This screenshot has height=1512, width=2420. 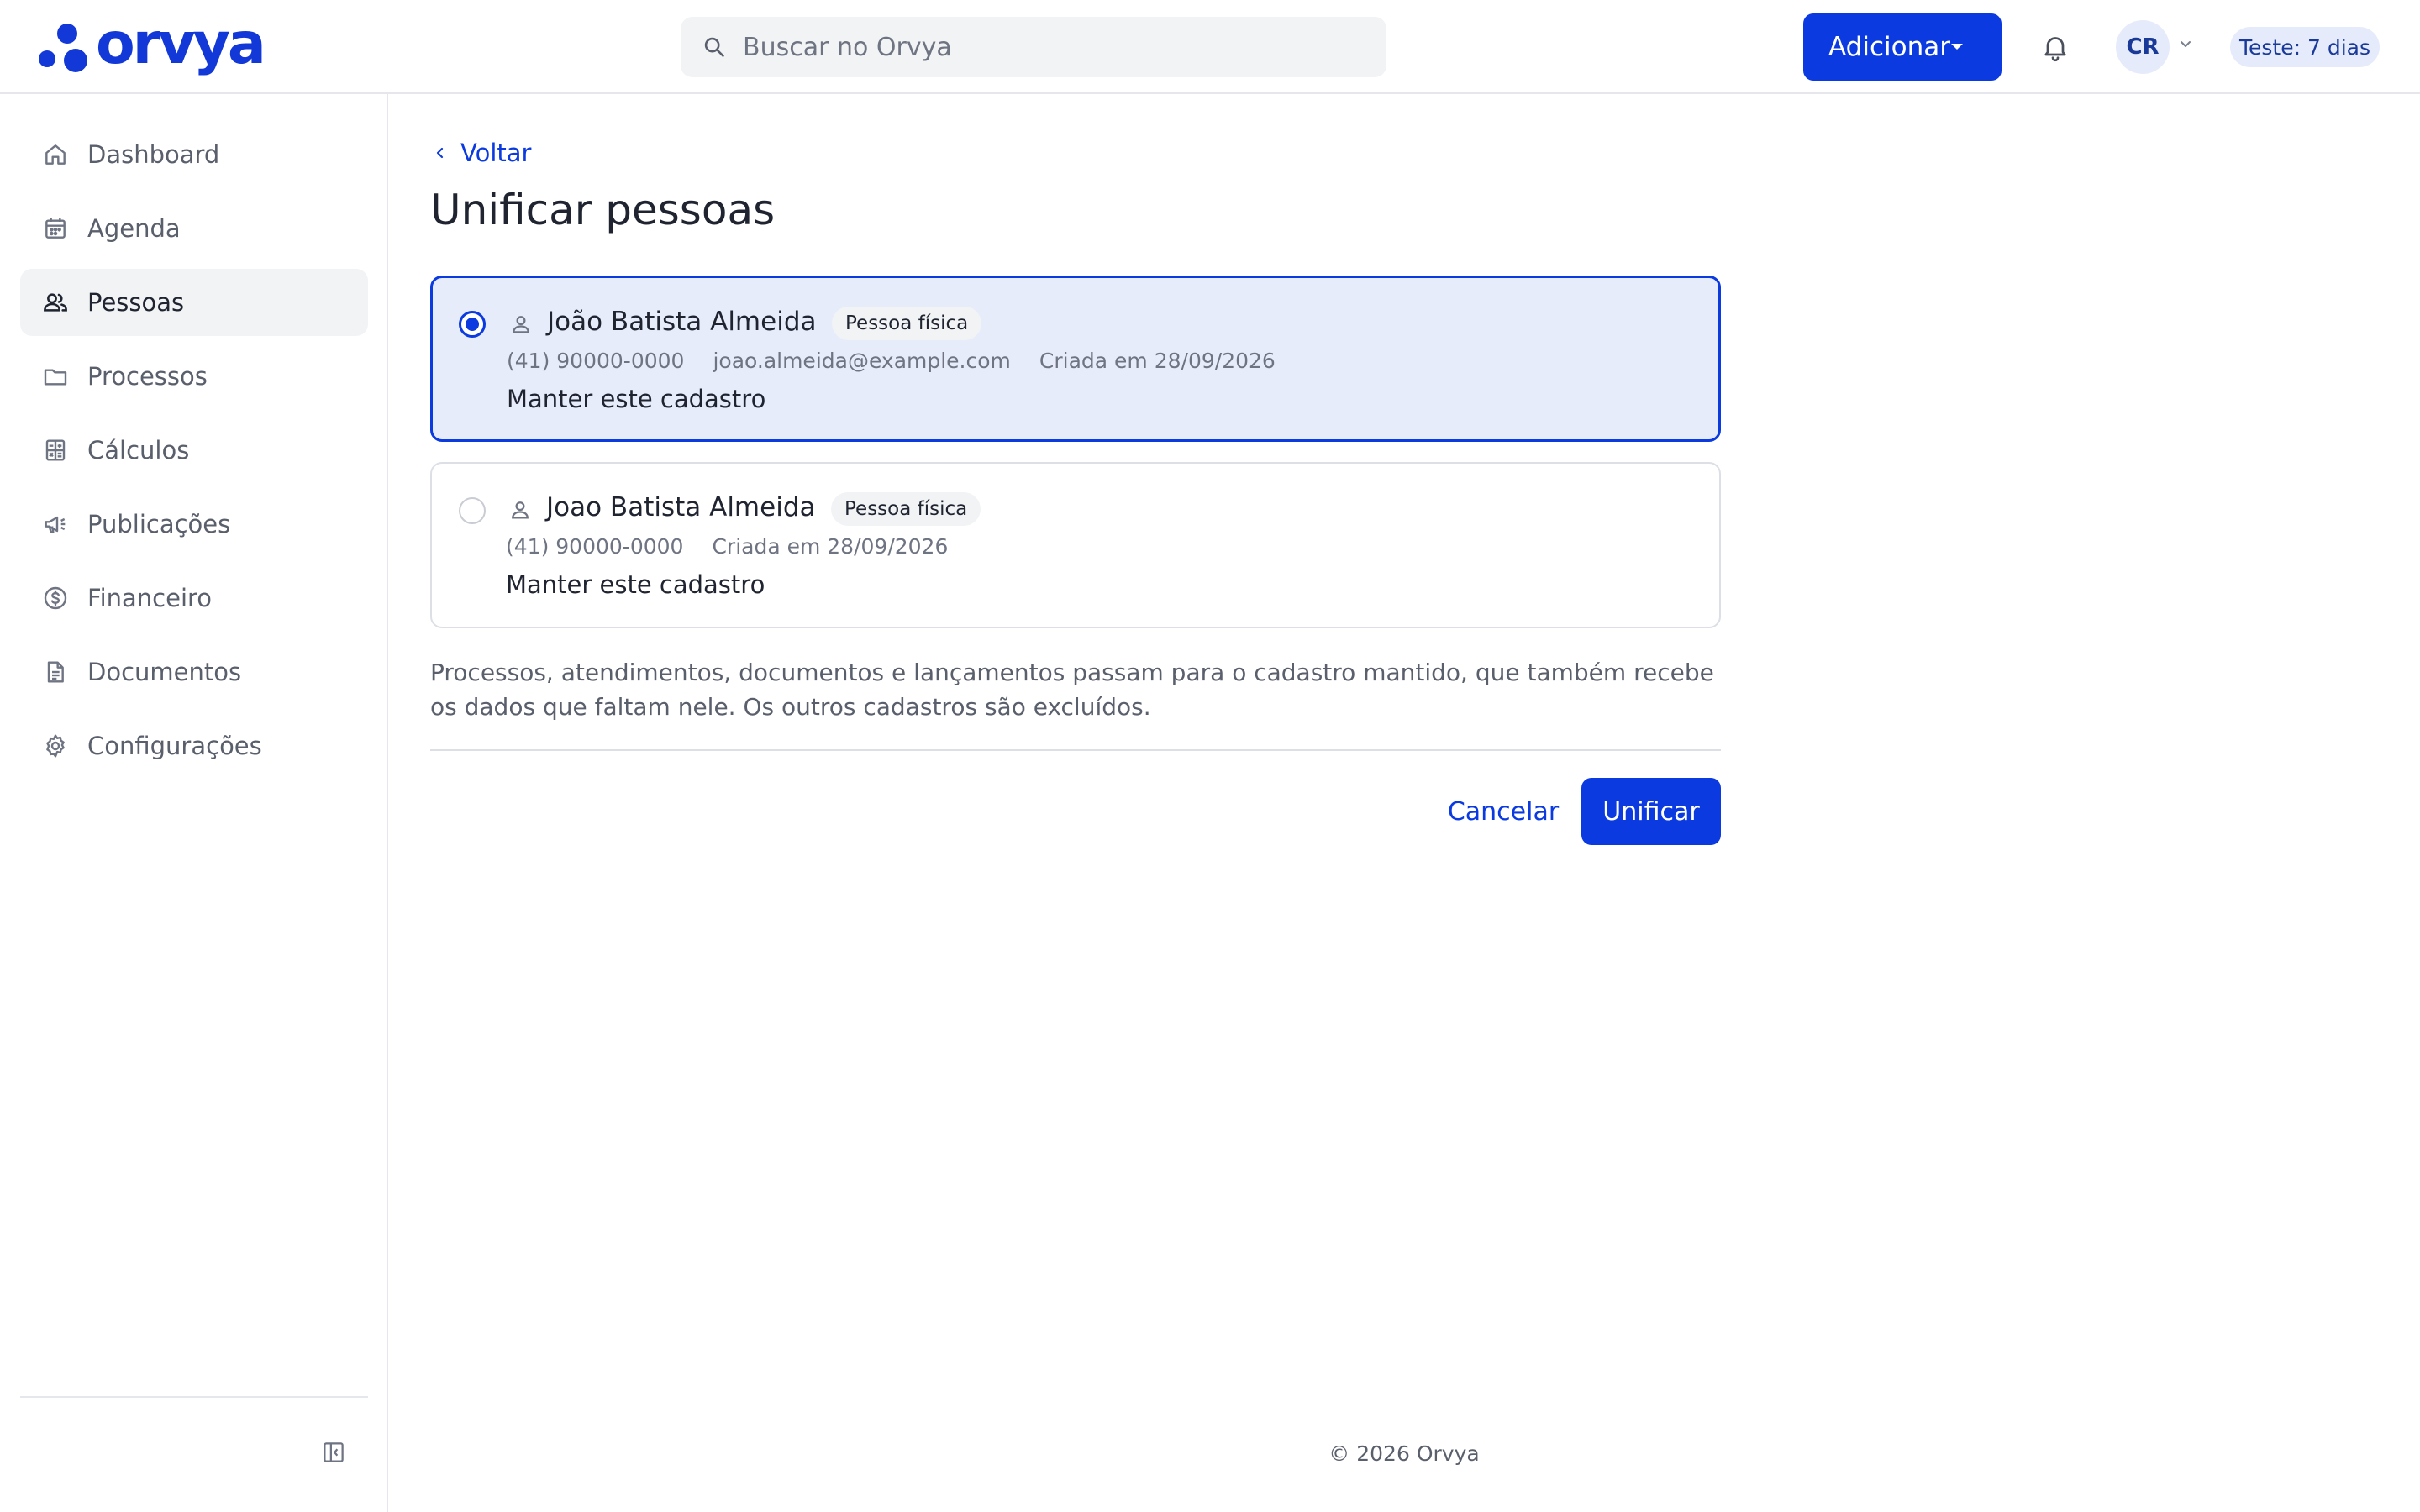 I want to click on record-email: joao.almeida@example.com, so click(x=862, y=361).